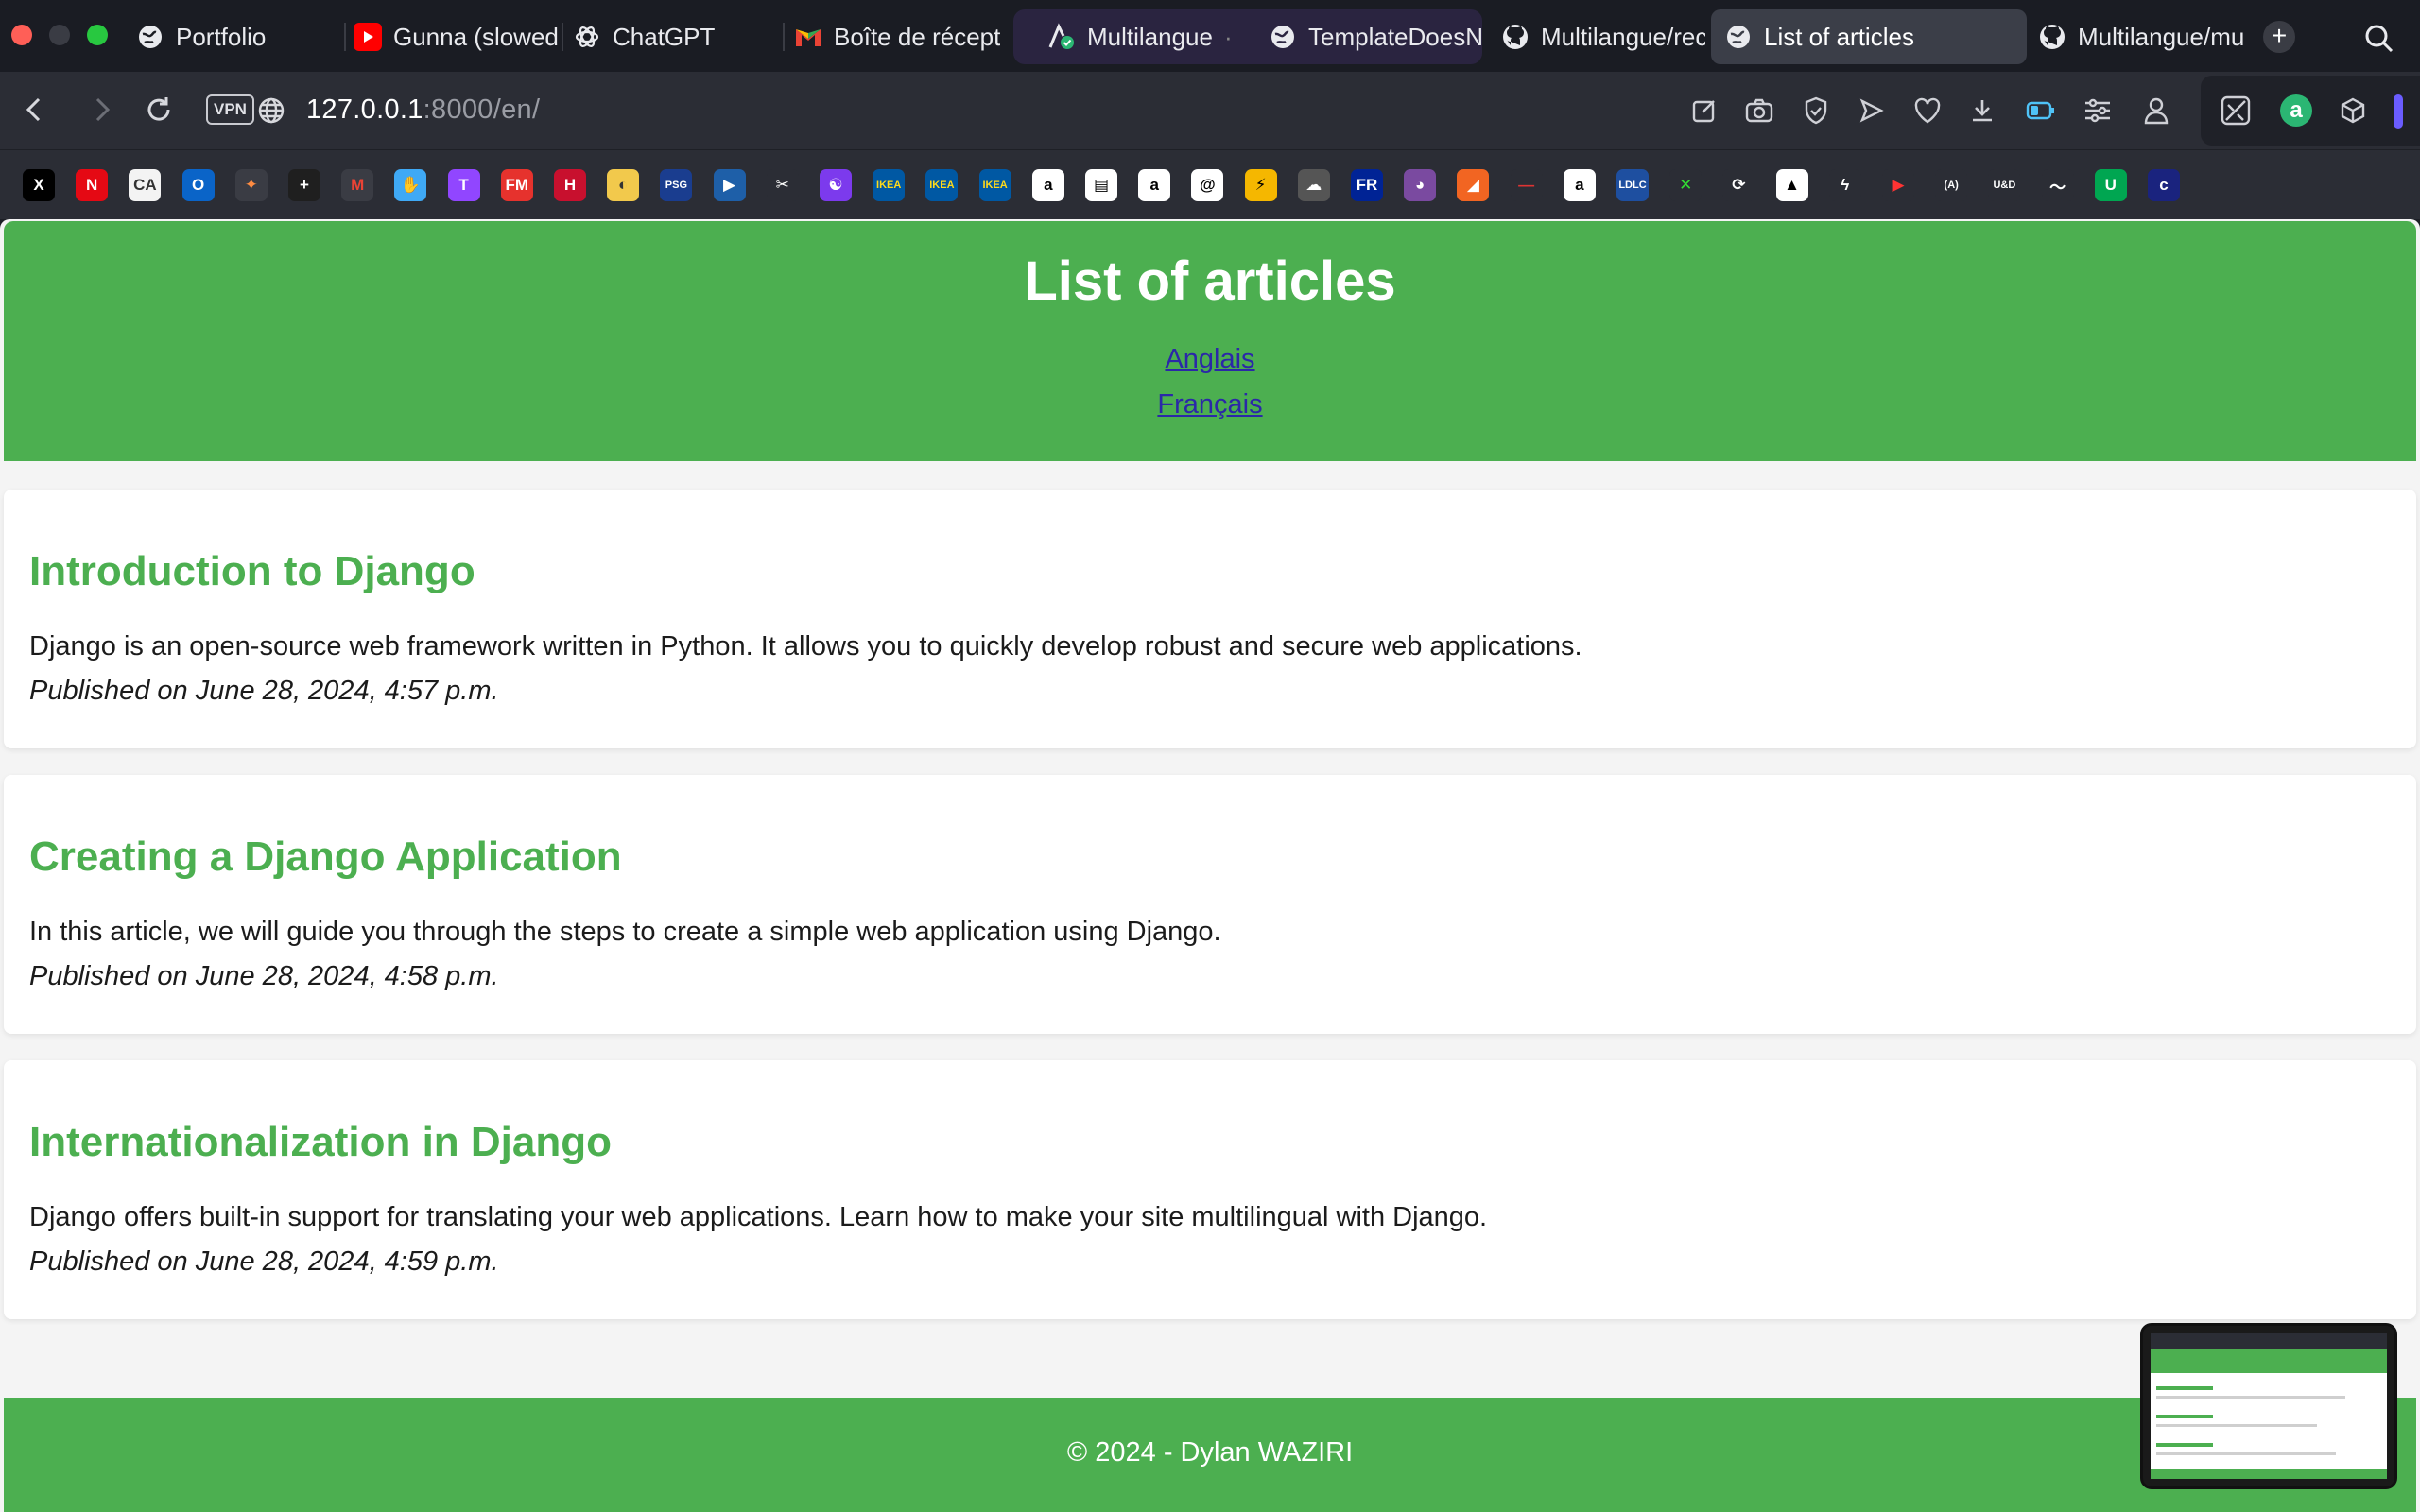  I want to click on bookmark-icon: O, so click(198, 185).